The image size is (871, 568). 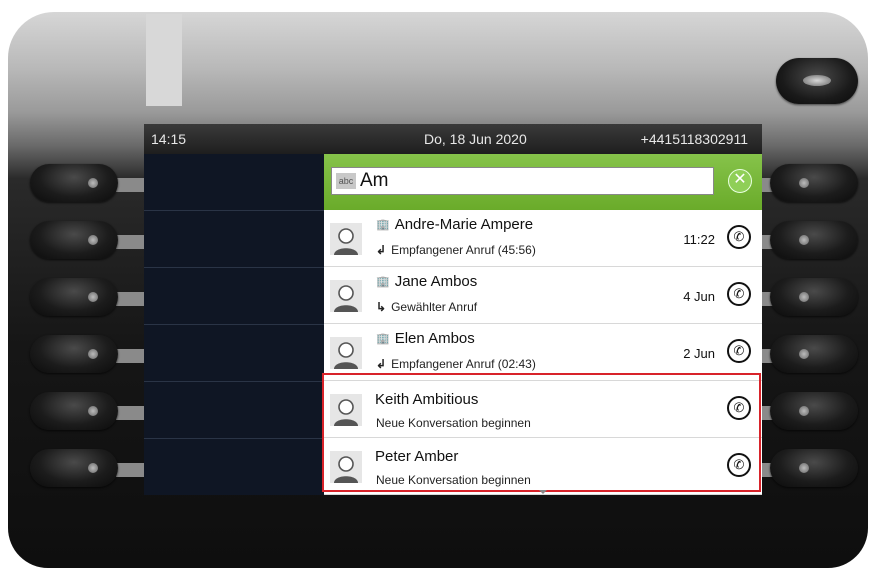 What do you see at coordinates (543, 466) in the screenshot?
I see `contact-row: Peter Amber Neue Konversation beginnen ✆` at bounding box center [543, 466].